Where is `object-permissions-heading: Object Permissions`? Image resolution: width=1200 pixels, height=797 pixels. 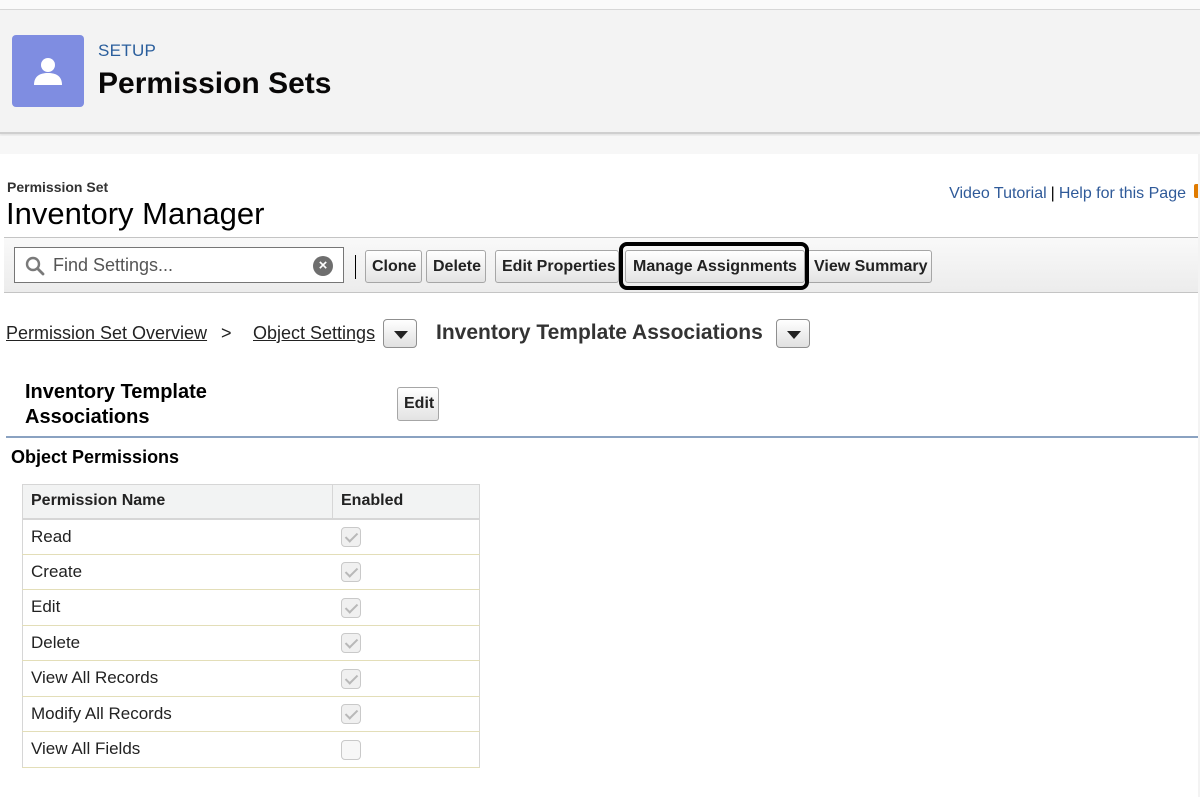 object-permissions-heading: Object Permissions is located at coordinates (95, 457).